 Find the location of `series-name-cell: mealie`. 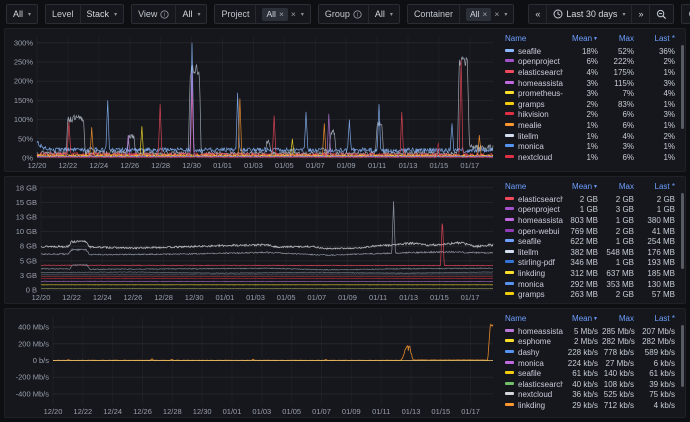

series-name-cell: mealie is located at coordinates (532, 125).